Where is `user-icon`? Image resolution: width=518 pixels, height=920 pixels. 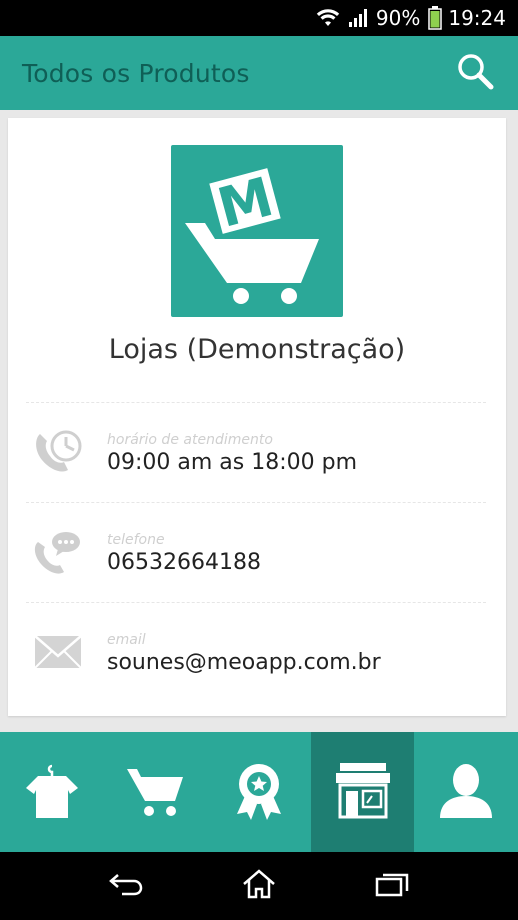 user-icon is located at coordinates (466, 792).